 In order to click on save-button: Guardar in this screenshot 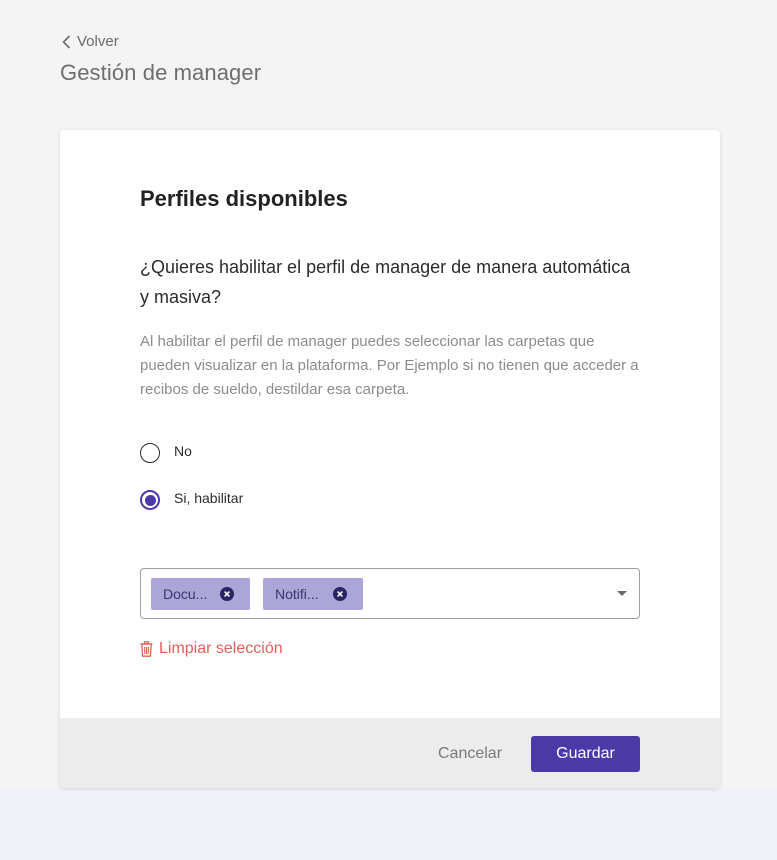, I will do `click(585, 754)`.